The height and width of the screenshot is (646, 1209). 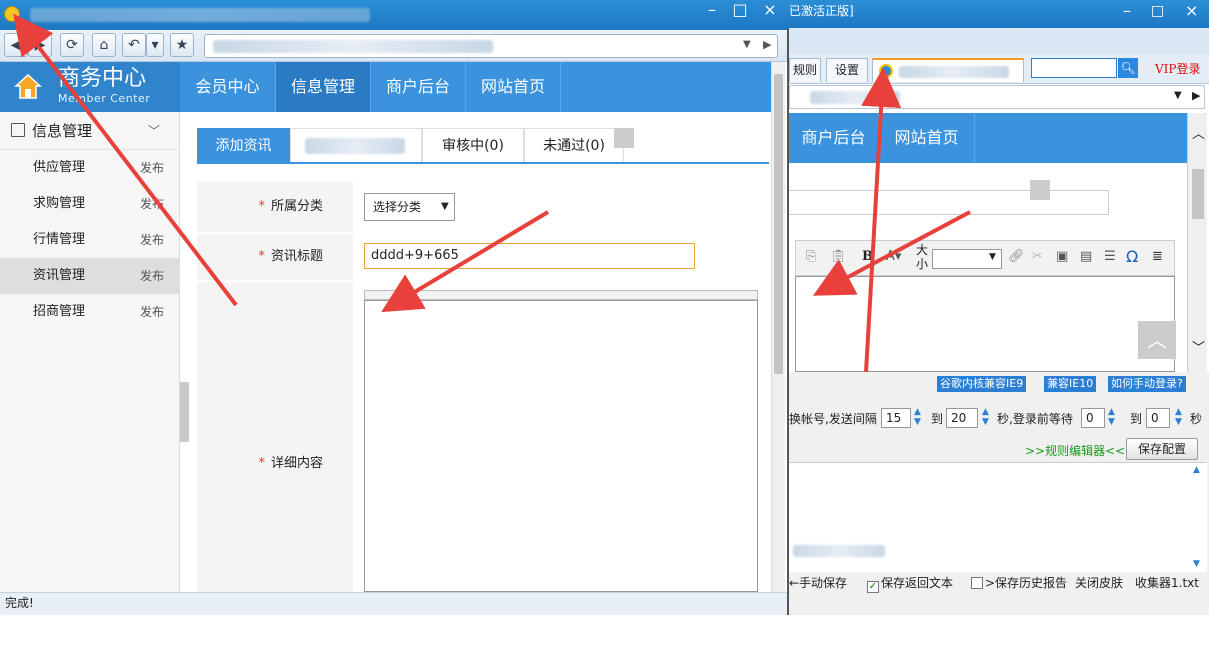 What do you see at coordinates (184, 412) in the screenshot?
I see `sidebar-collapse-handle` at bounding box center [184, 412].